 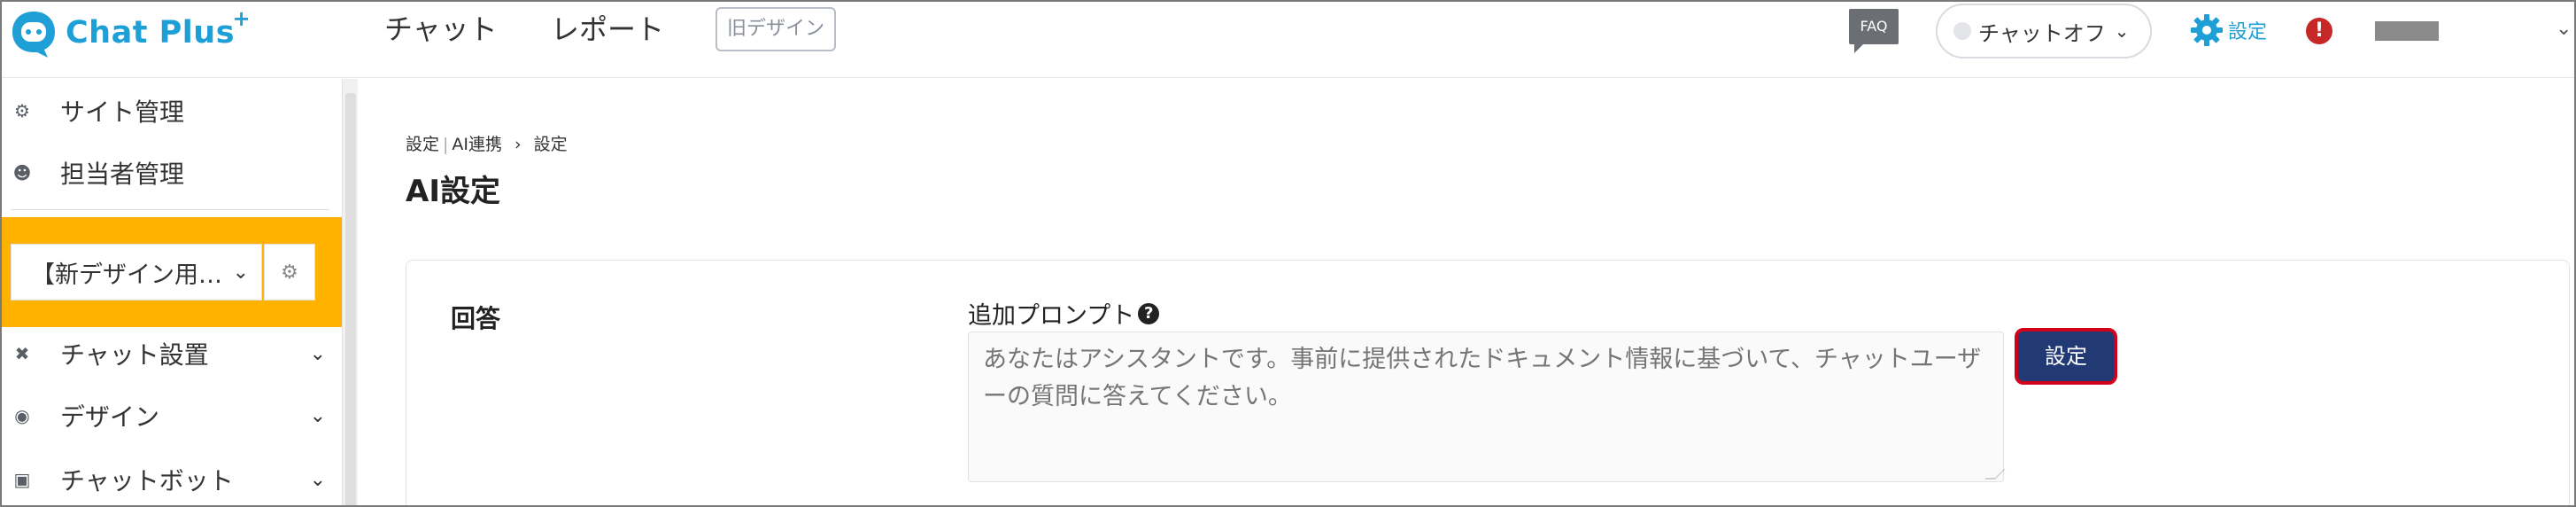 What do you see at coordinates (22, 172) in the screenshot?
I see `users-icon: ☻` at bounding box center [22, 172].